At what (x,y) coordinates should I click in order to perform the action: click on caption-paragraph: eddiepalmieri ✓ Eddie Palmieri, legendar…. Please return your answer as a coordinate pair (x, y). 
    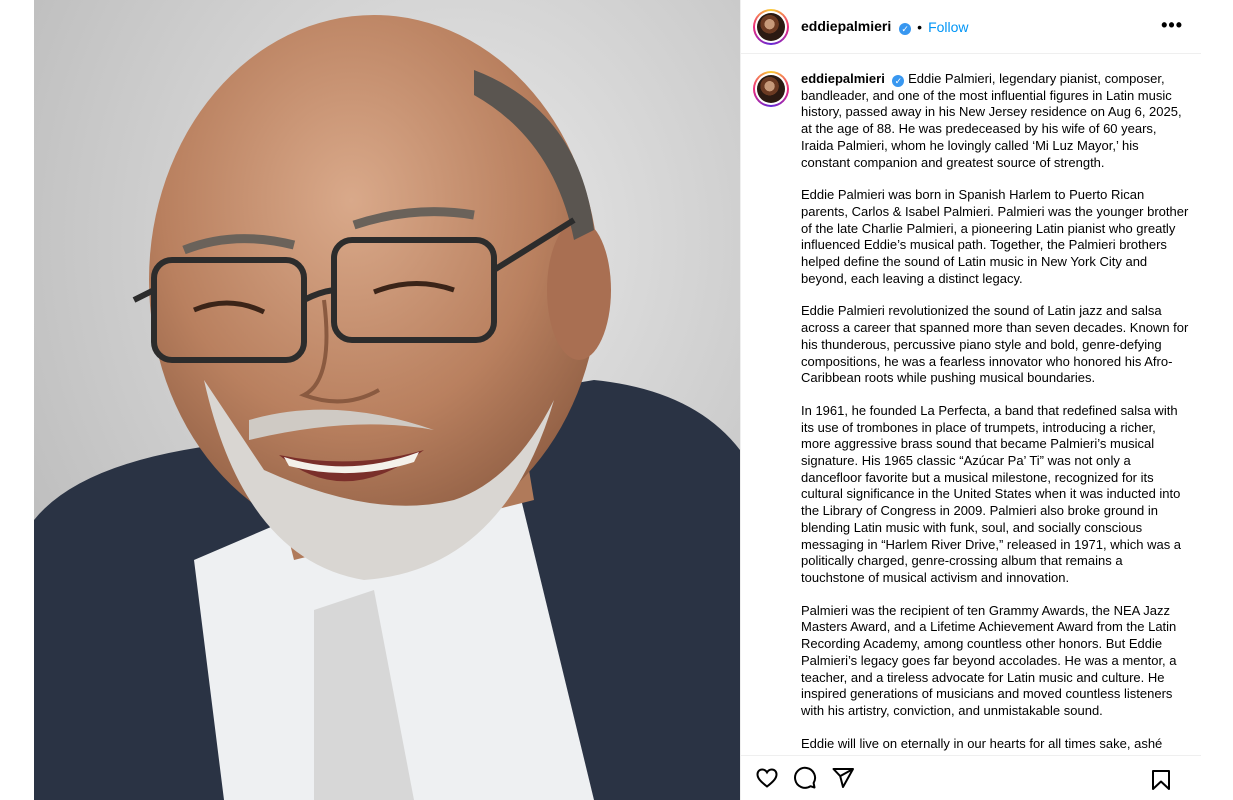
    Looking at the image, I should click on (995, 121).